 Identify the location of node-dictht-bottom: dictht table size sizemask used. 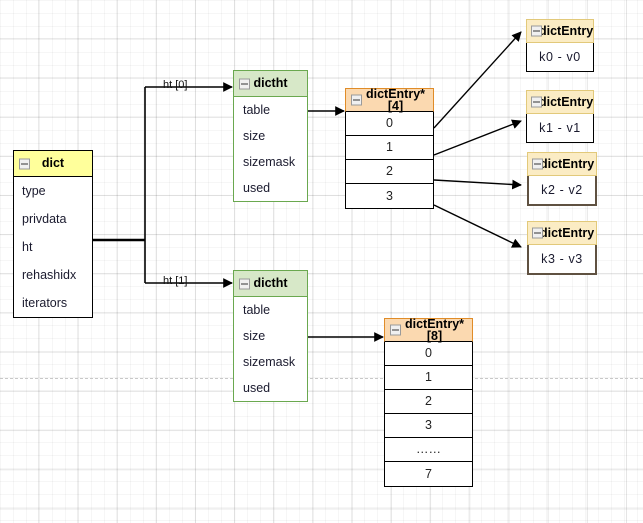
(270, 336).